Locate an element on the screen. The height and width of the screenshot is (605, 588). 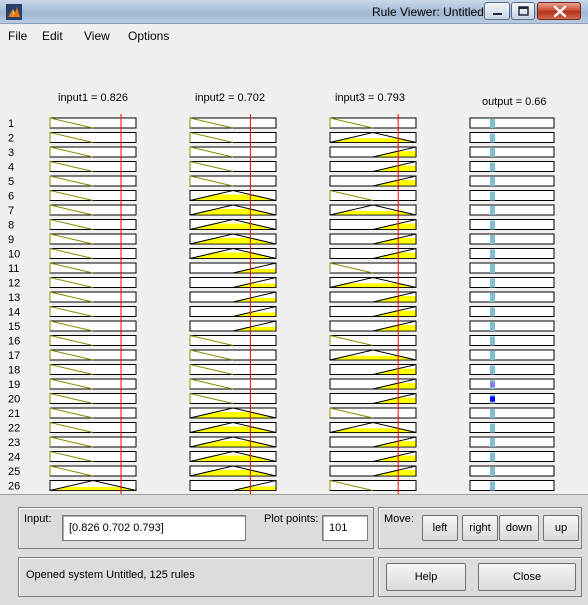
move-right-button: right is located at coordinates (480, 528).